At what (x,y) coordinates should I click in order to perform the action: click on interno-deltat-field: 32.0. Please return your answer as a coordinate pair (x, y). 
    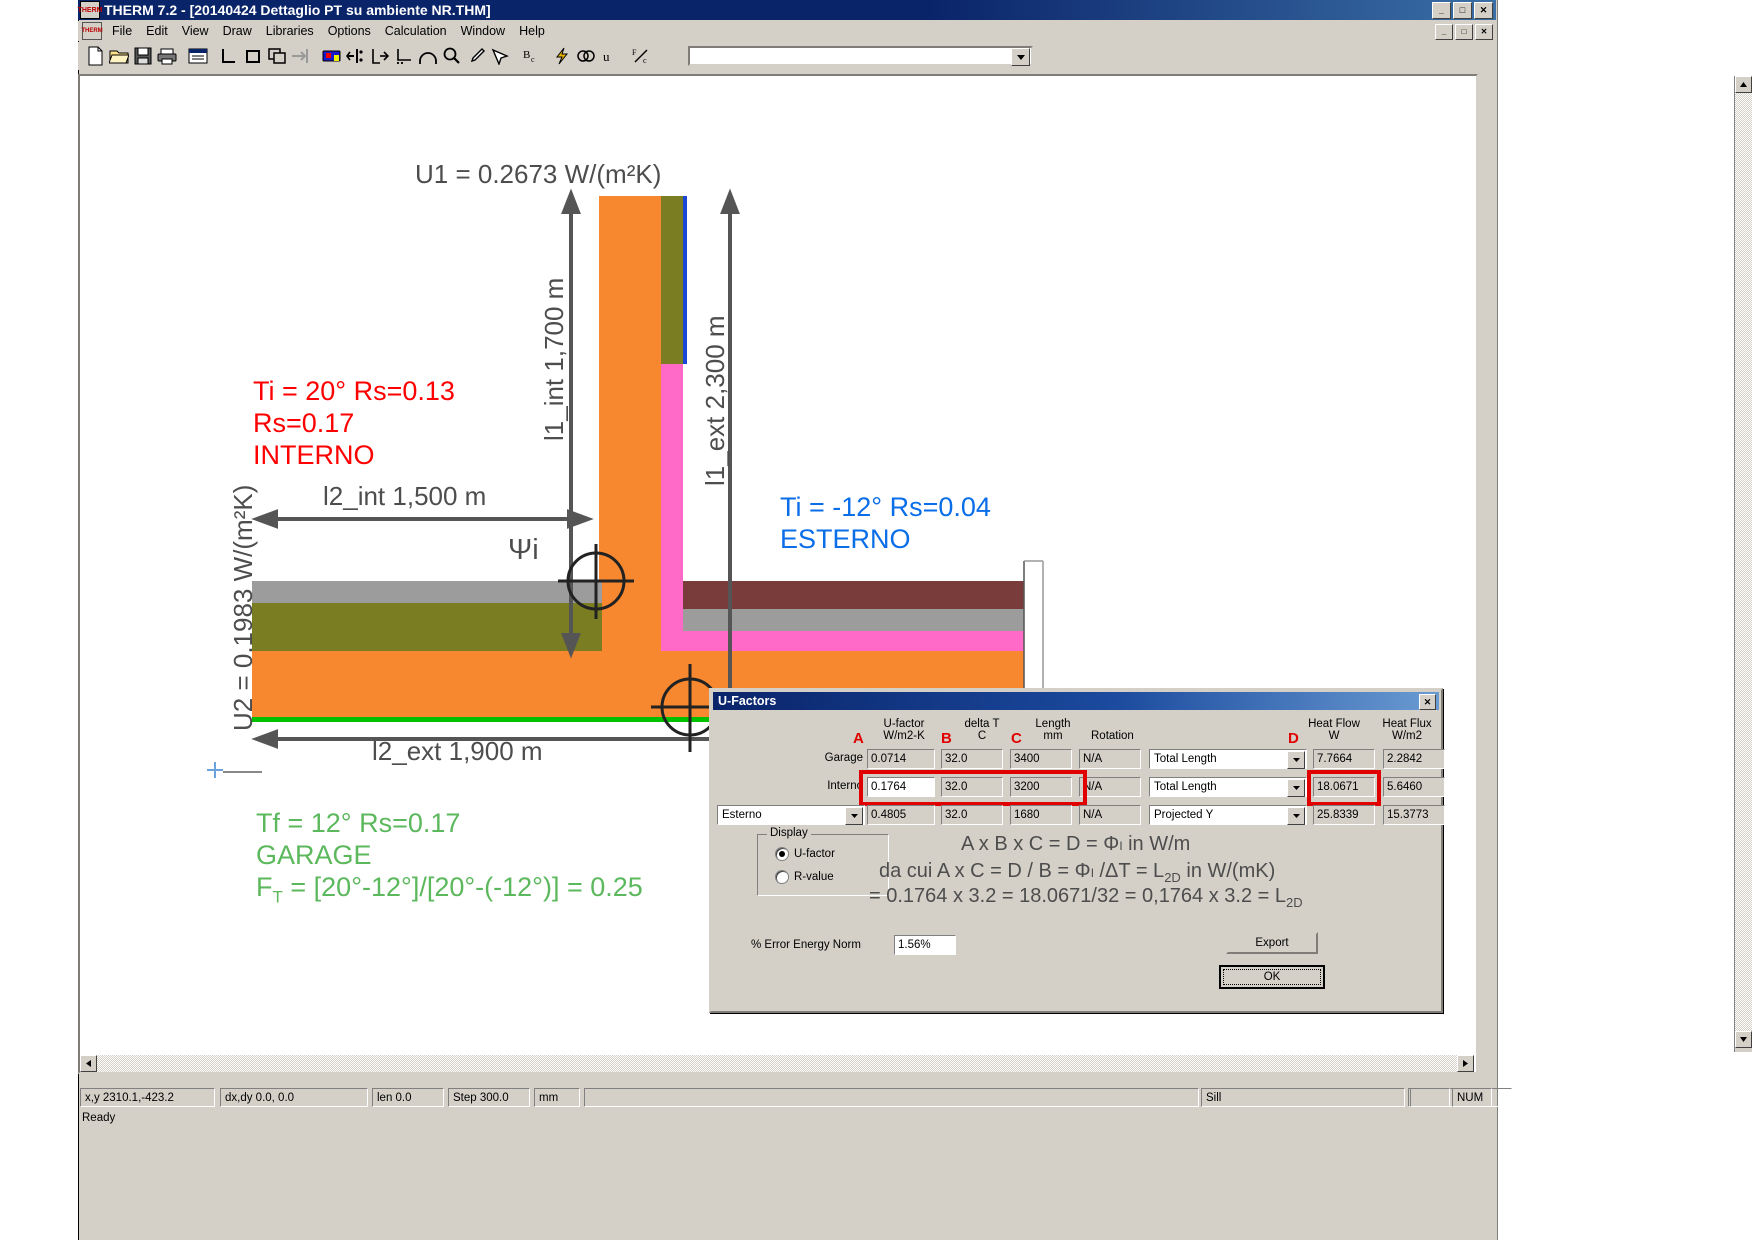
    Looking at the image, I should click on (972, 787).